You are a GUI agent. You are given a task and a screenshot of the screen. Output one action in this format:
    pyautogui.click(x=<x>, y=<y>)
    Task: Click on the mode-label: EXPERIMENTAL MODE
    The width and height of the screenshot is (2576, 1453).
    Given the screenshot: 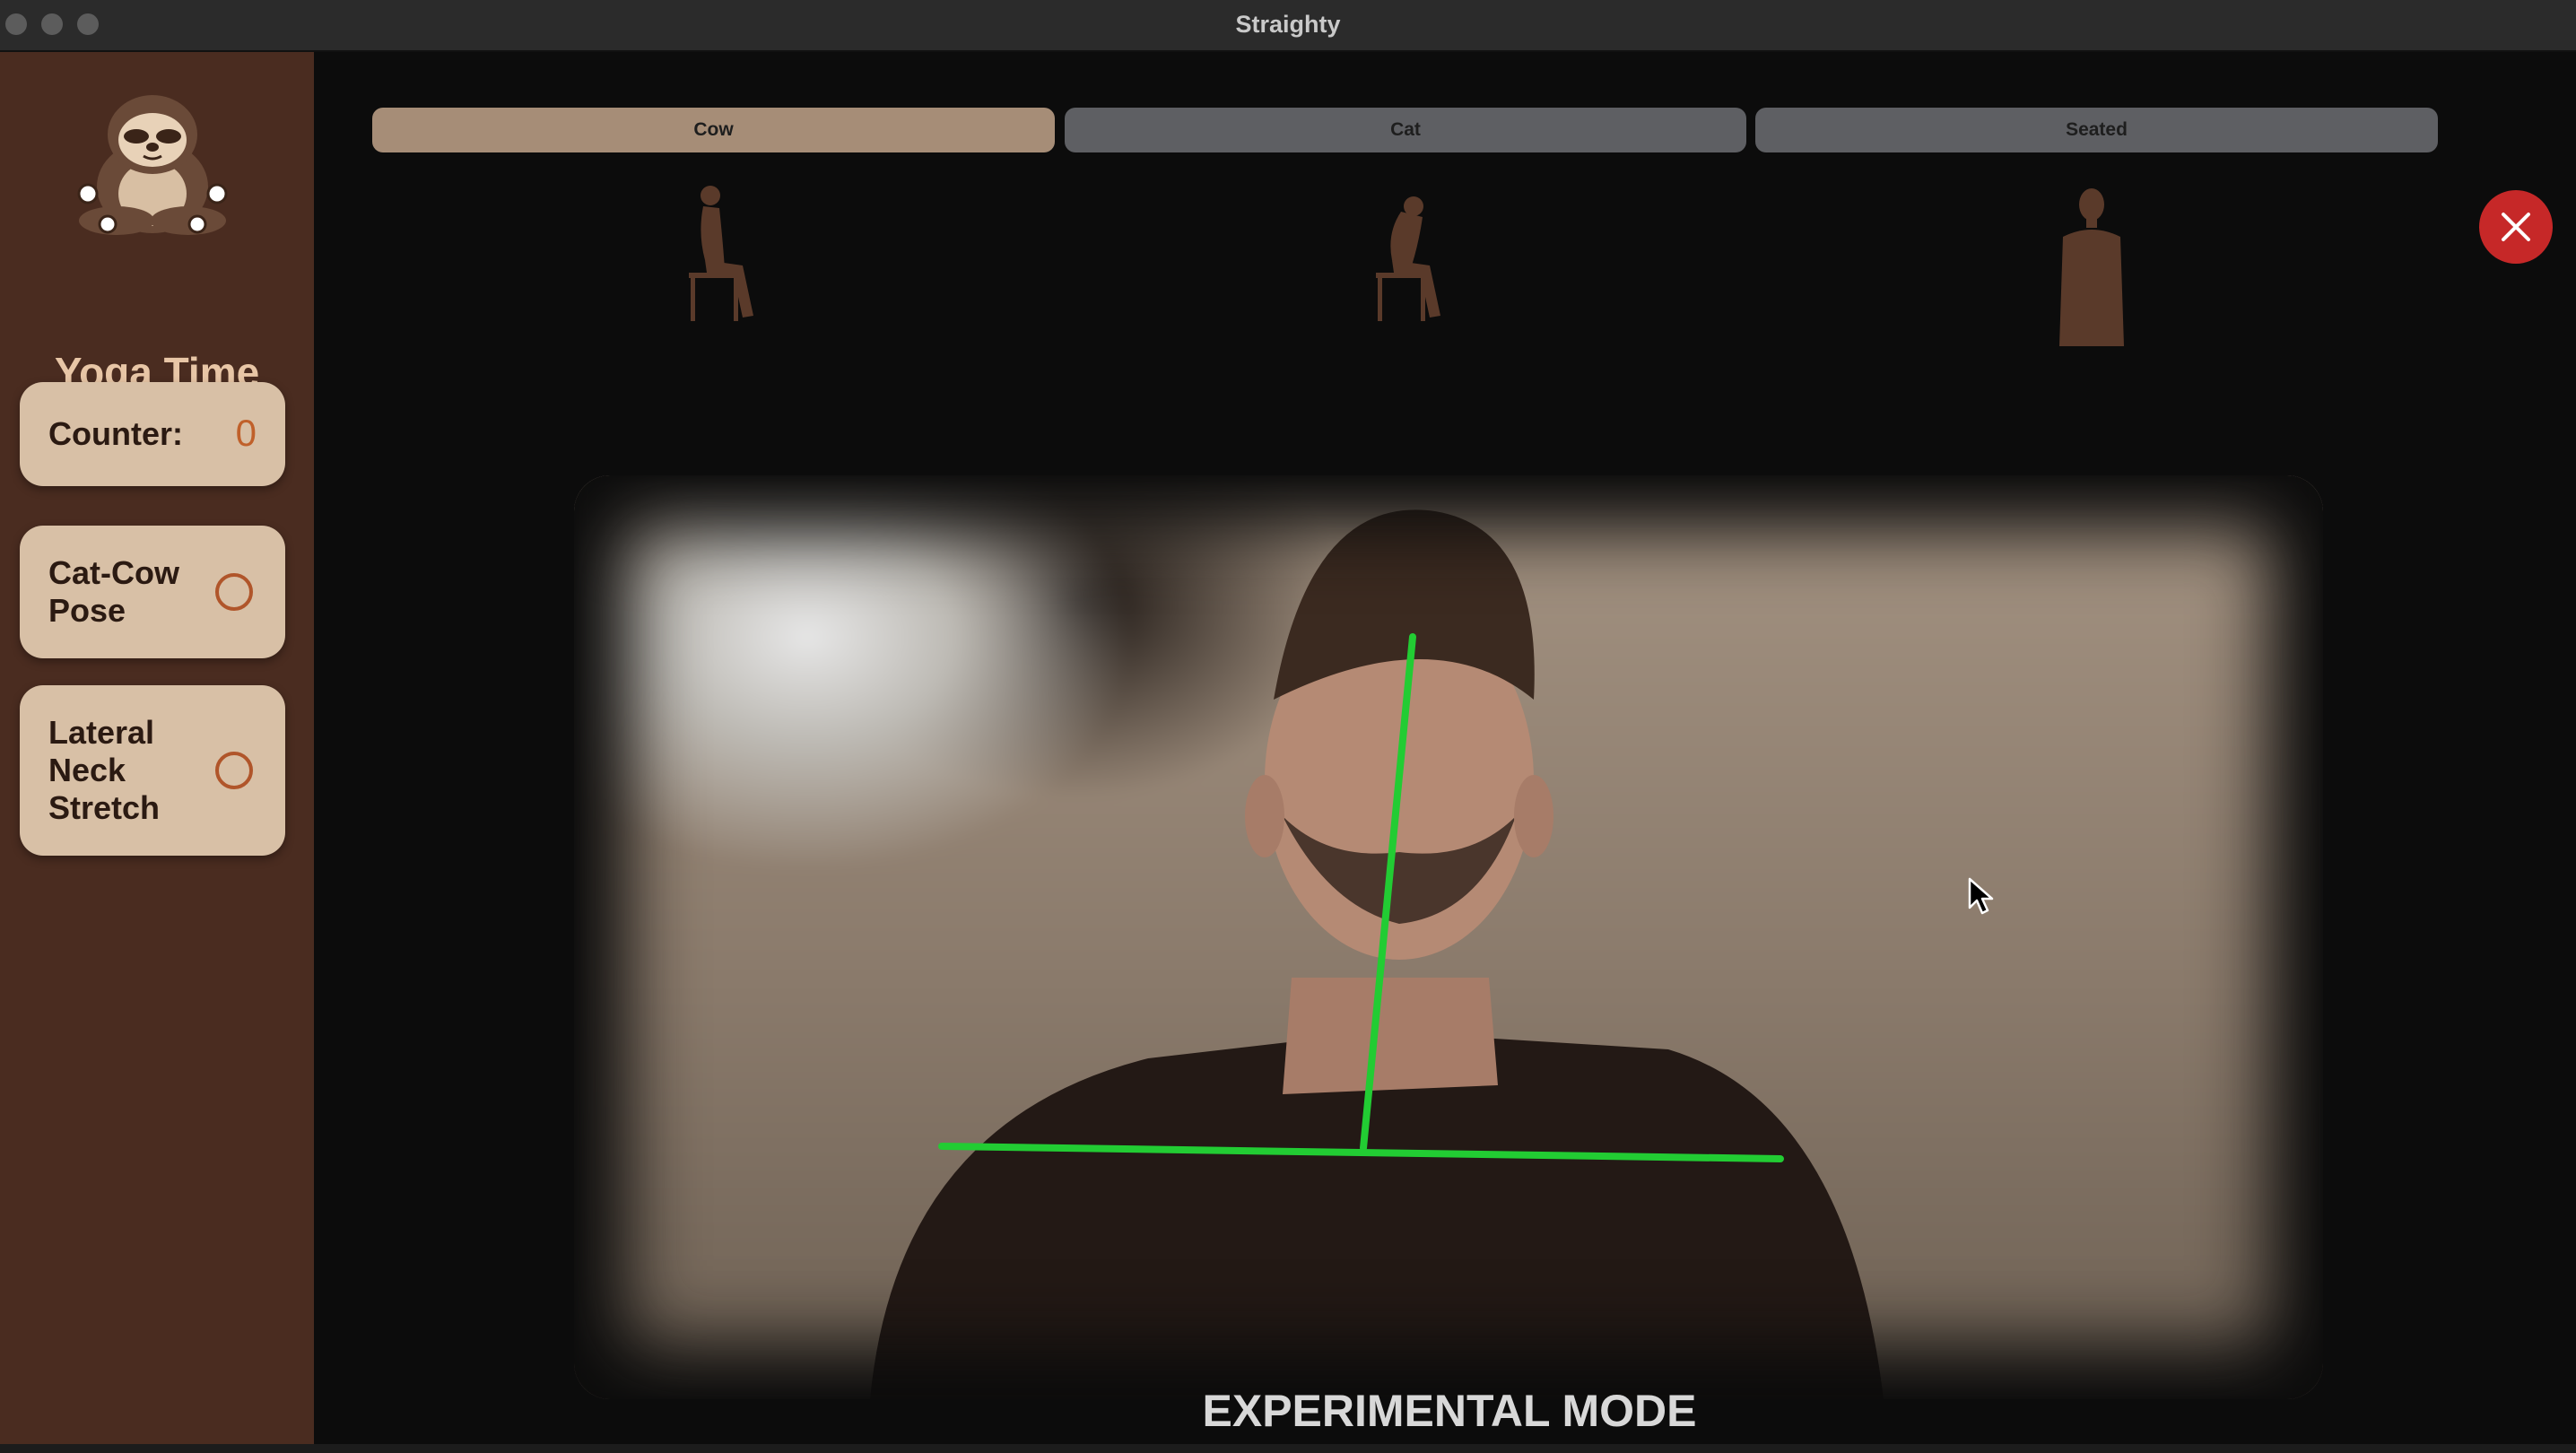 What is the action you would take?
    pyautogui.click(x=1449, y=1411)
    